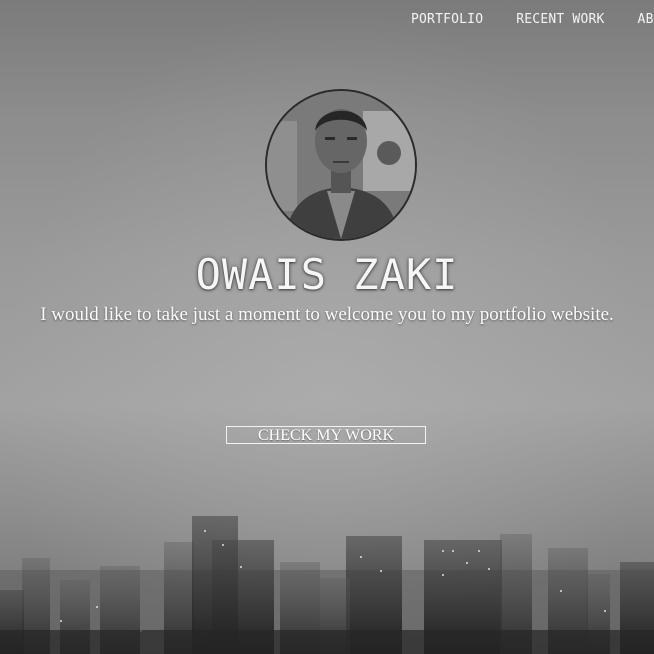 This screenshot has width=654, height=654. I want to click on top-navigation: PORTFOLIO RECENT WORK ABOUT, so click(532, 20).